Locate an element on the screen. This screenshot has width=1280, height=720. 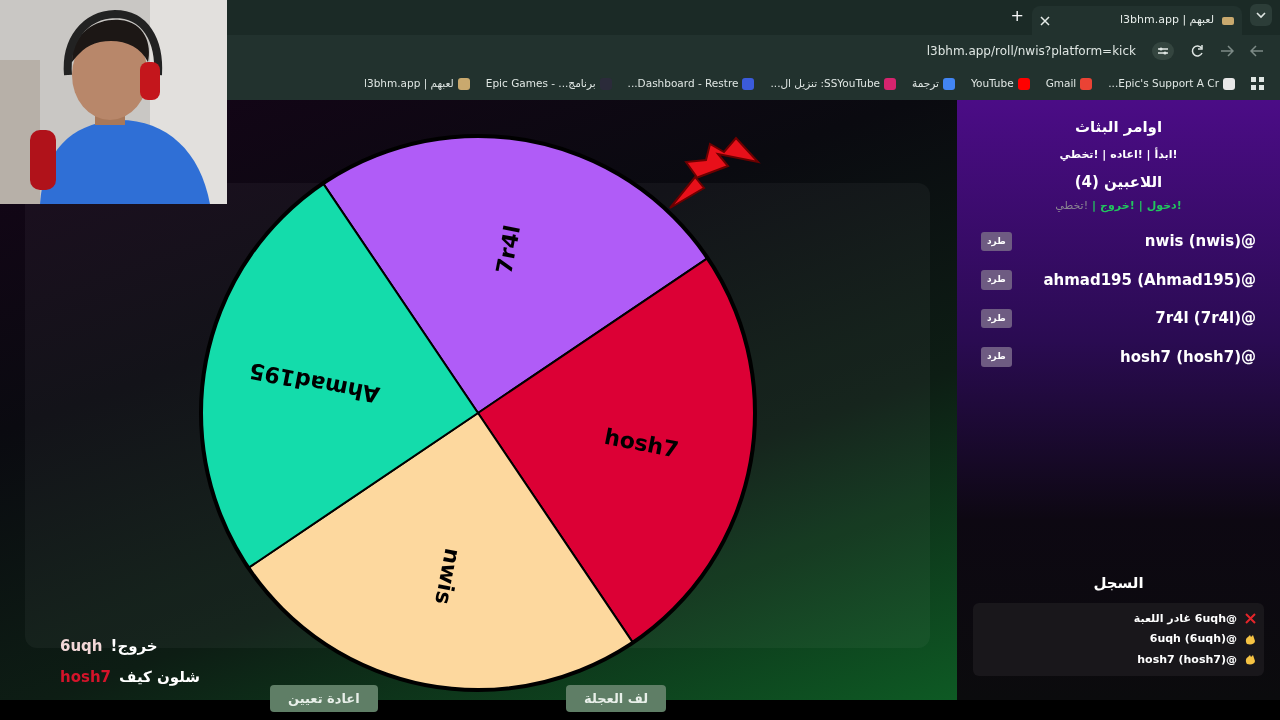
command-label: !دخول is located at coordinates (1164, 205).